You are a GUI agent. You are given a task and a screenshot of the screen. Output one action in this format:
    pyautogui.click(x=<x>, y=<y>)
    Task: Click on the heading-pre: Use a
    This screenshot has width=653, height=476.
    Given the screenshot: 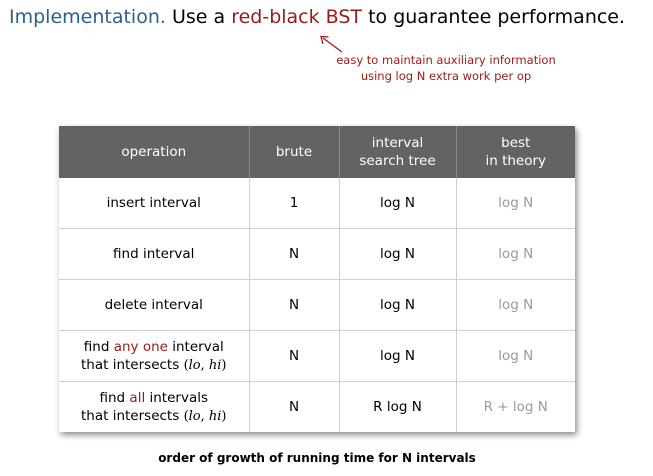 What is the action you would take?
    pyautogui.click(x=198, y=17)
    